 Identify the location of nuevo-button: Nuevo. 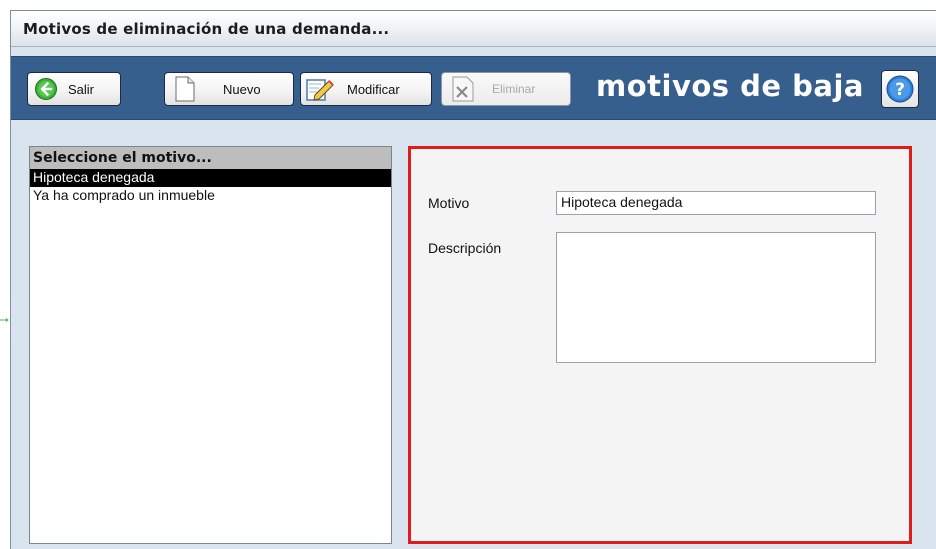
(229, 89).